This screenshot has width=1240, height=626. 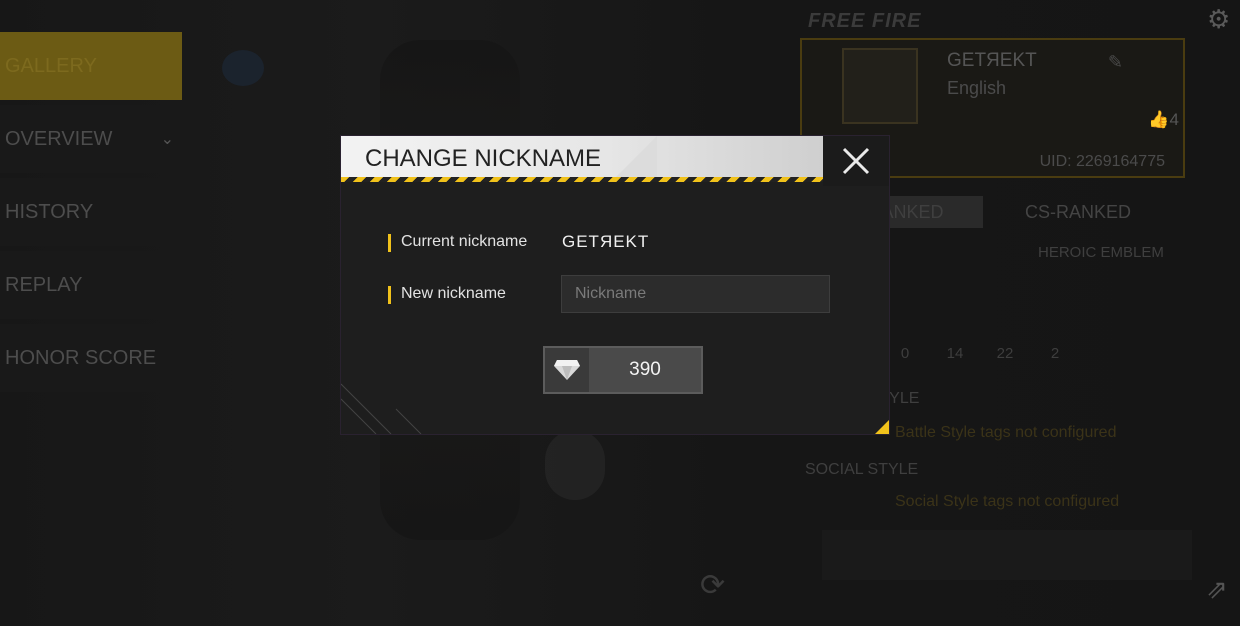 I want to click on rotate-icon: ⟳, so click(x=718, y=586).